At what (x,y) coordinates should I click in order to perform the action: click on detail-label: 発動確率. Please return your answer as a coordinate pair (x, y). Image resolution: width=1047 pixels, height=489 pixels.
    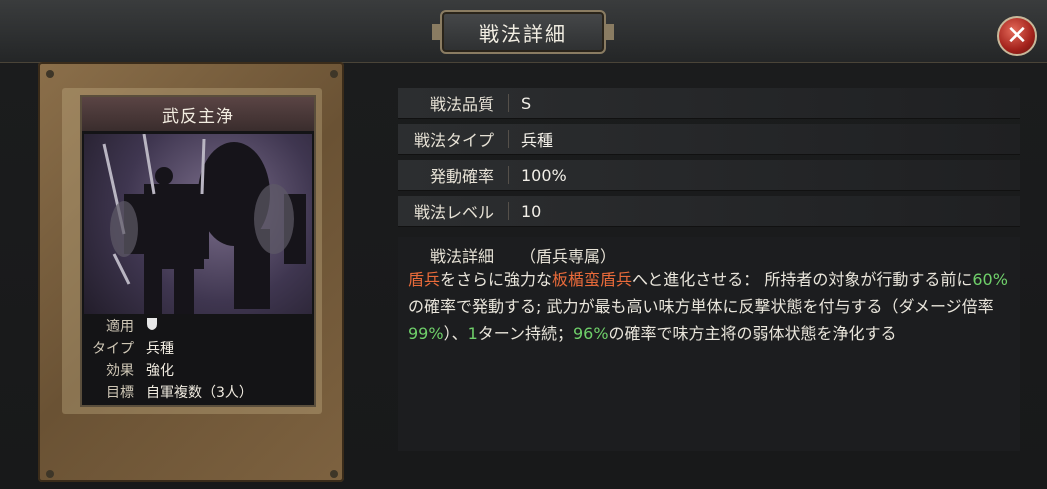
    Looking at the image, I should click on (461, 176).